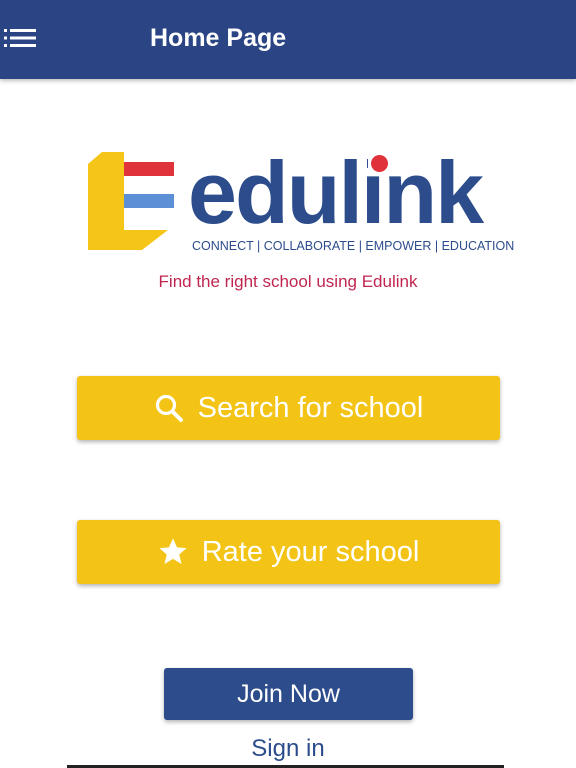 The image size is (576, 768). What do you see at coordinates (288, 281) in the screenshot?
I see `subtitle: Find the right school using Edulink` at bounding box center [288, 281].